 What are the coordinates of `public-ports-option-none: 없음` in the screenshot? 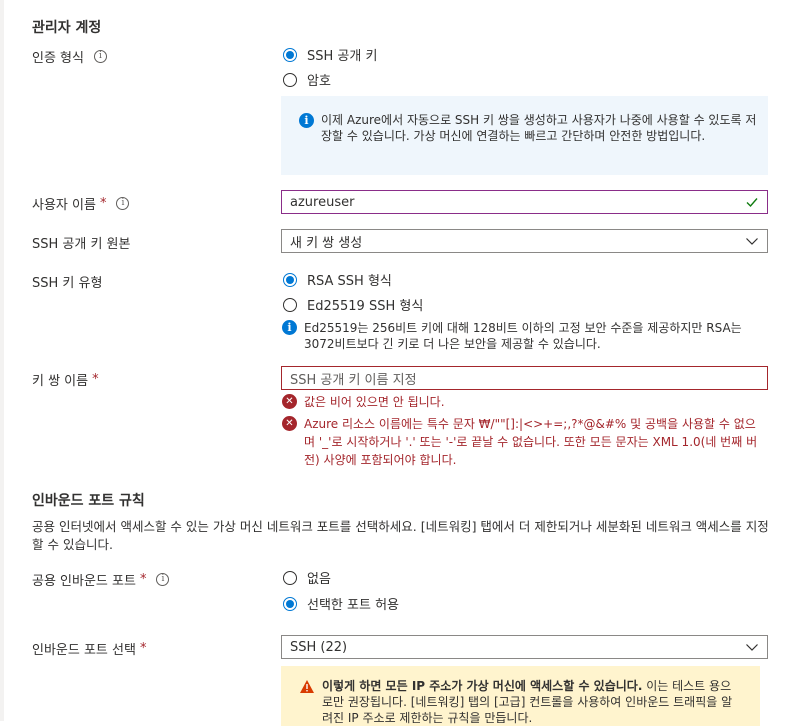 It's located at (307, 577).